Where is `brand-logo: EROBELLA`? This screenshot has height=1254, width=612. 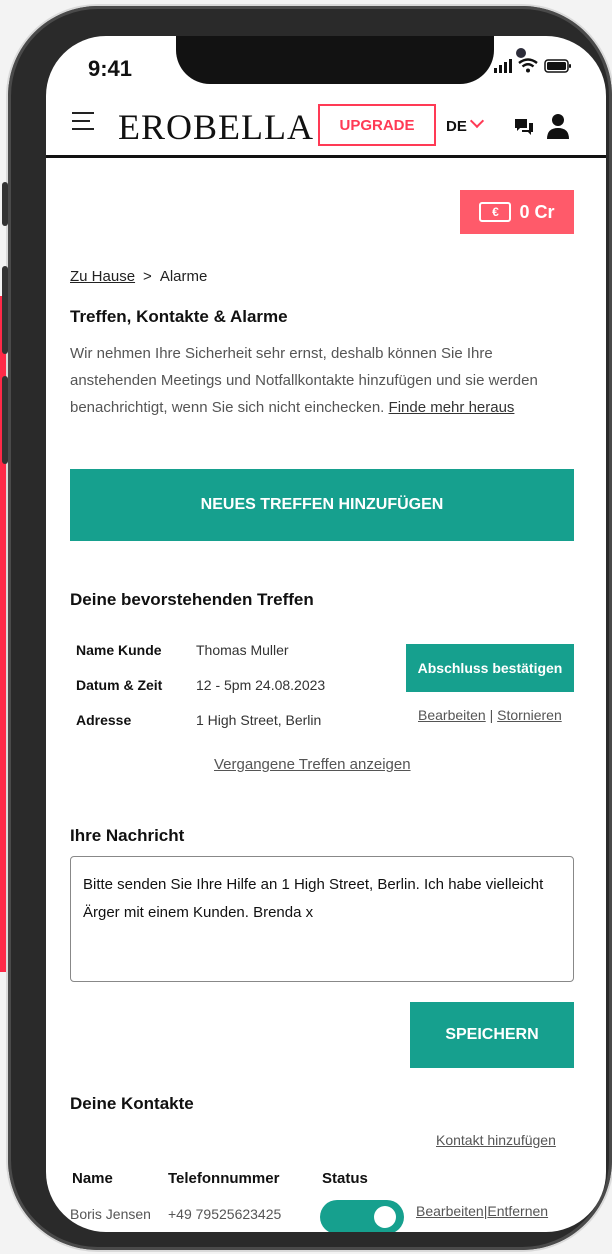 brand-logo: EROBELLA is located at coordinates (216, 127).